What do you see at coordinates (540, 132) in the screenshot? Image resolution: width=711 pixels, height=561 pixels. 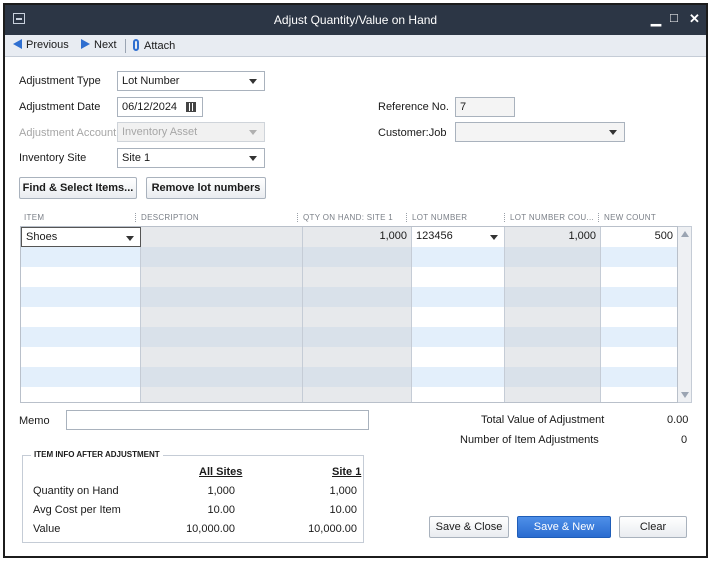 I see `customer-job-select` at bounding box center [540, 132].